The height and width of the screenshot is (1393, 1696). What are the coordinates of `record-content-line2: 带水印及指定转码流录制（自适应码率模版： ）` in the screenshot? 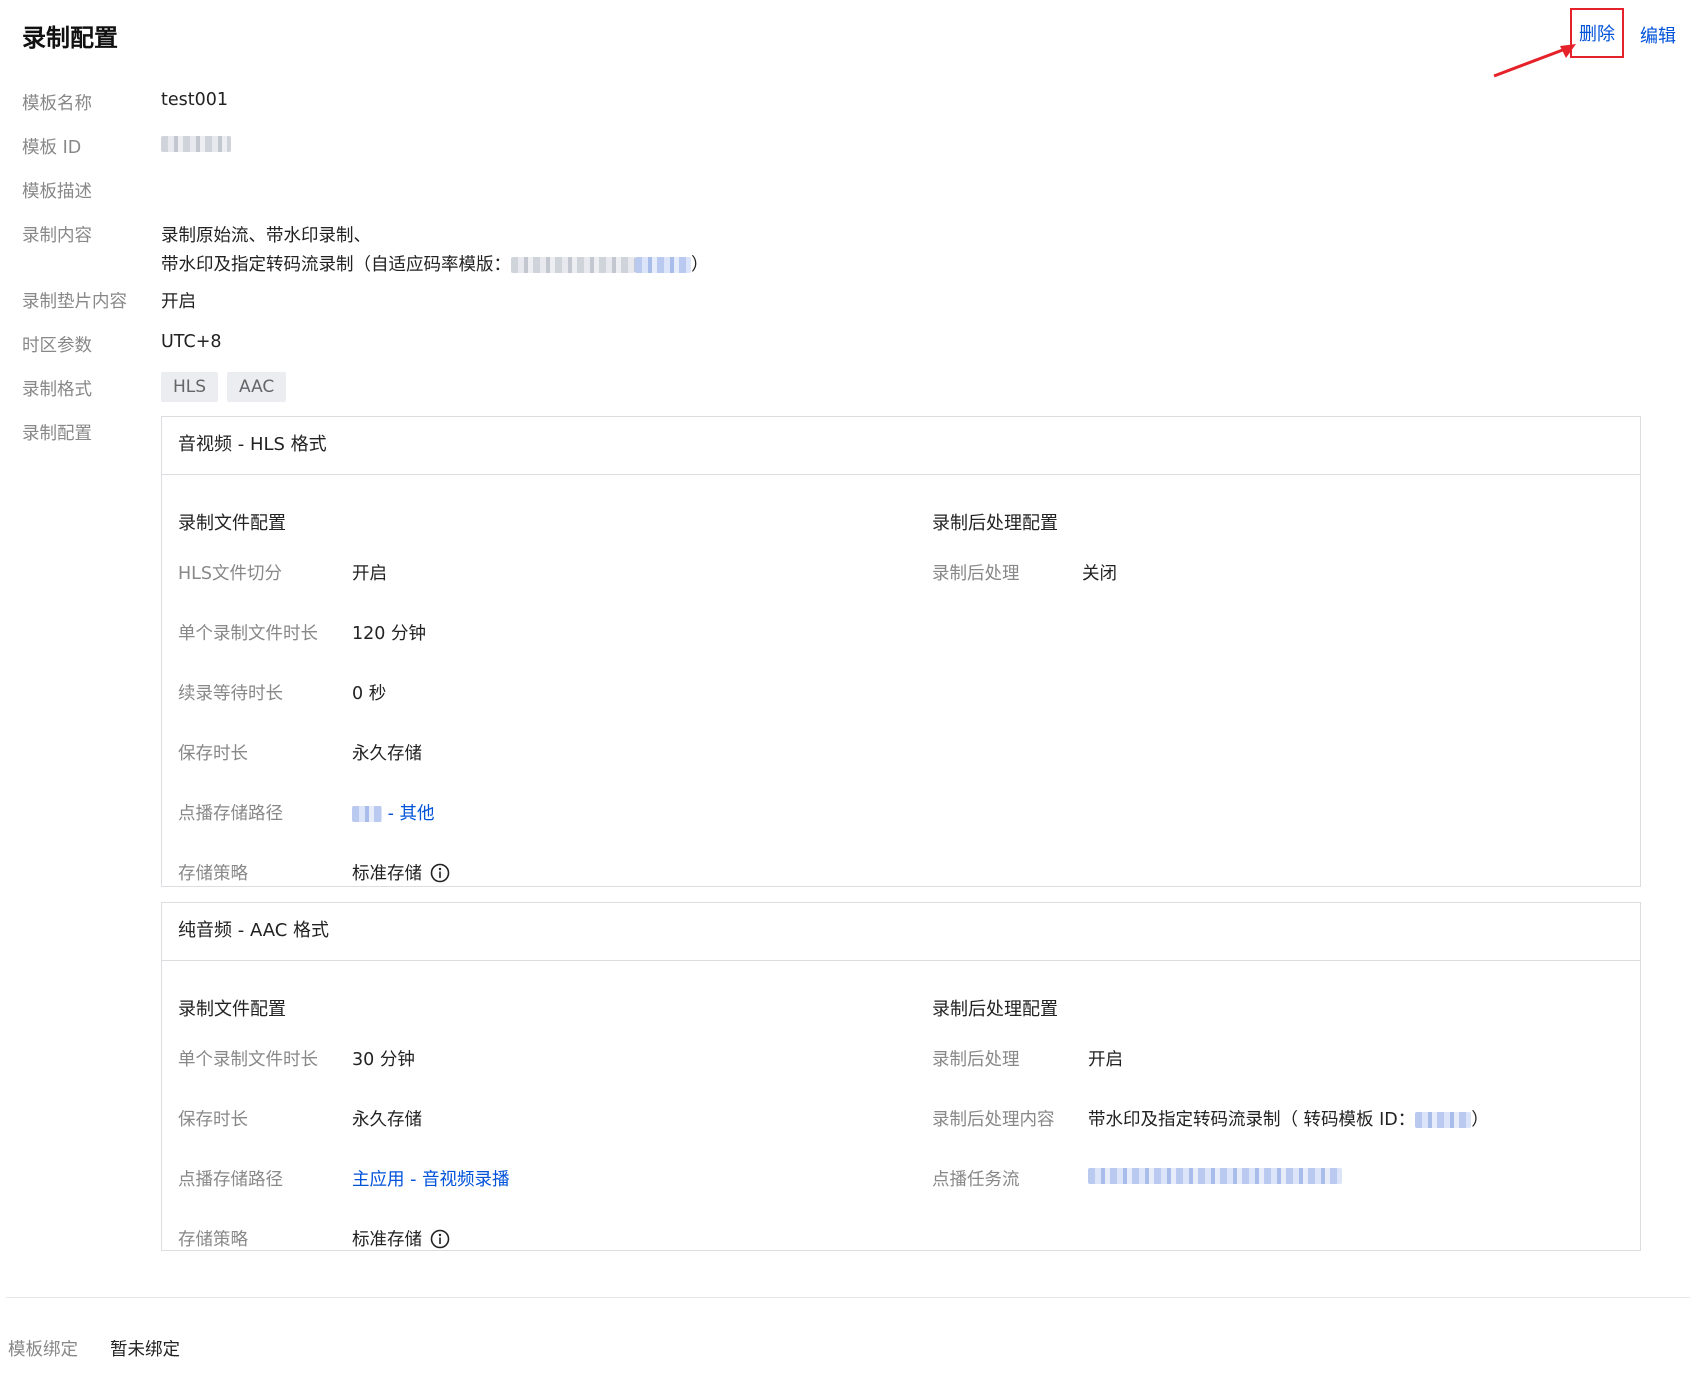 It's located at (435, 263).